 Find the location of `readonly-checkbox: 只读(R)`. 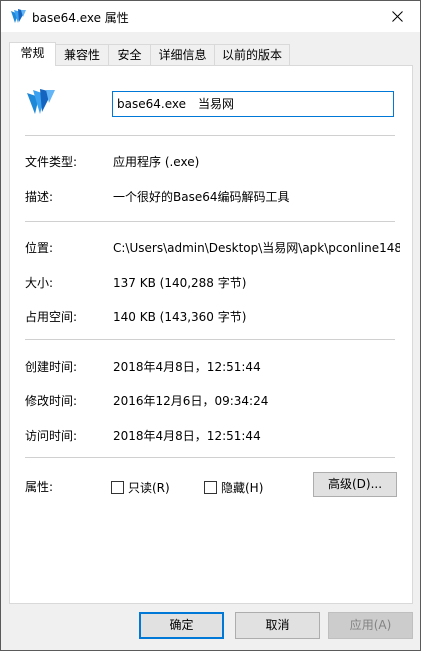

readonly-checkbox: 只读(R) is located at coordinates (140, 487).